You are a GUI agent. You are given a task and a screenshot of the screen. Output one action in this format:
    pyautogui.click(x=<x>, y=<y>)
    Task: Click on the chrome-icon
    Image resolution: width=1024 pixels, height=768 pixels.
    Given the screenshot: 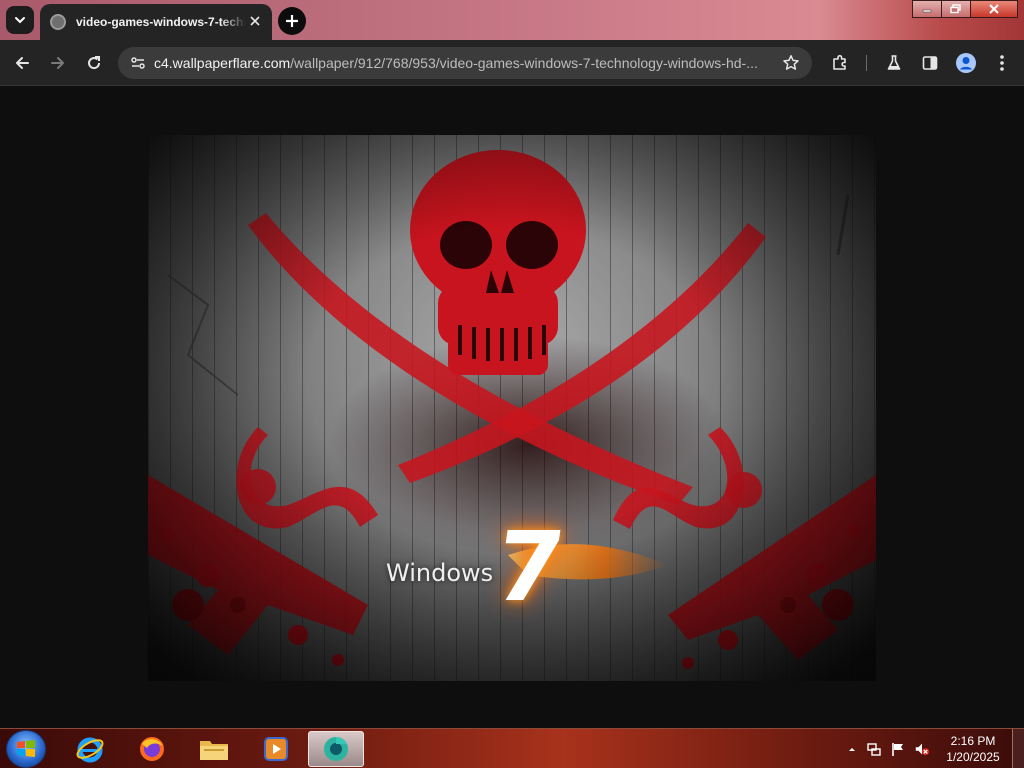 What is the action you would take?
    pyautogui.click(x=336, y=748)
    